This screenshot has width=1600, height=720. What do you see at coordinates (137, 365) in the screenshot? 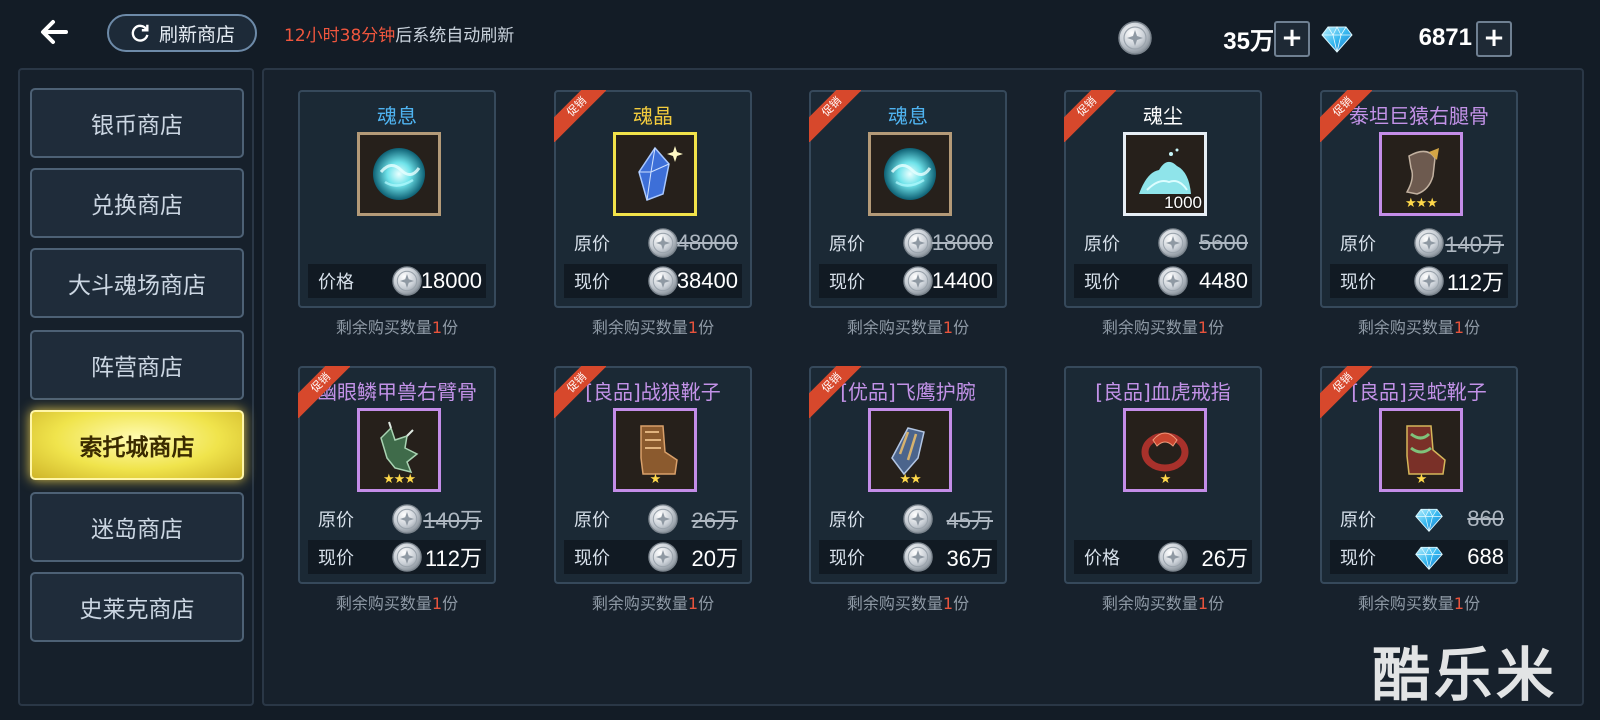
I see `sidebar-item-faction-shop: 阵营商店` at bounding box center [137, 365].